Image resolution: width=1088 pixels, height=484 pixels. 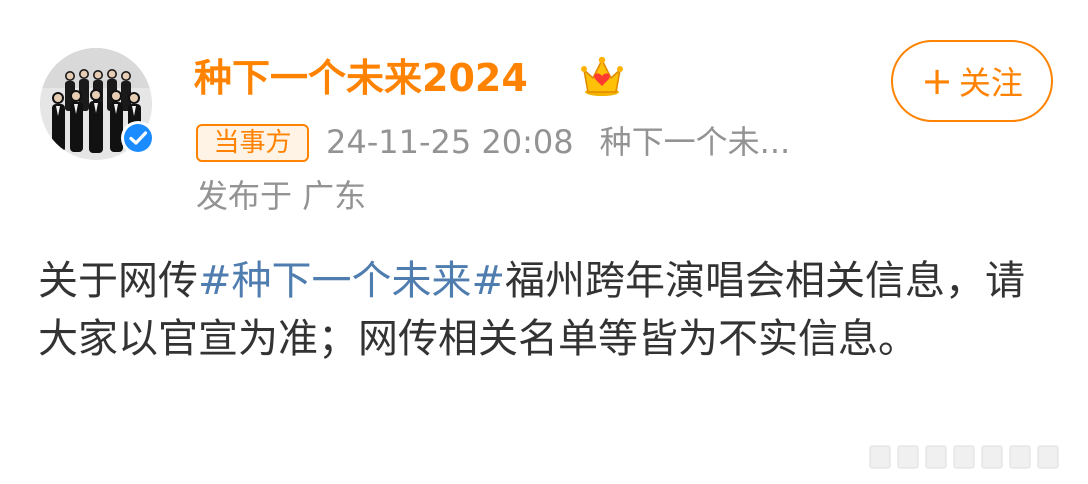 I want to click on avatar-container, so click(x=97, y=104).